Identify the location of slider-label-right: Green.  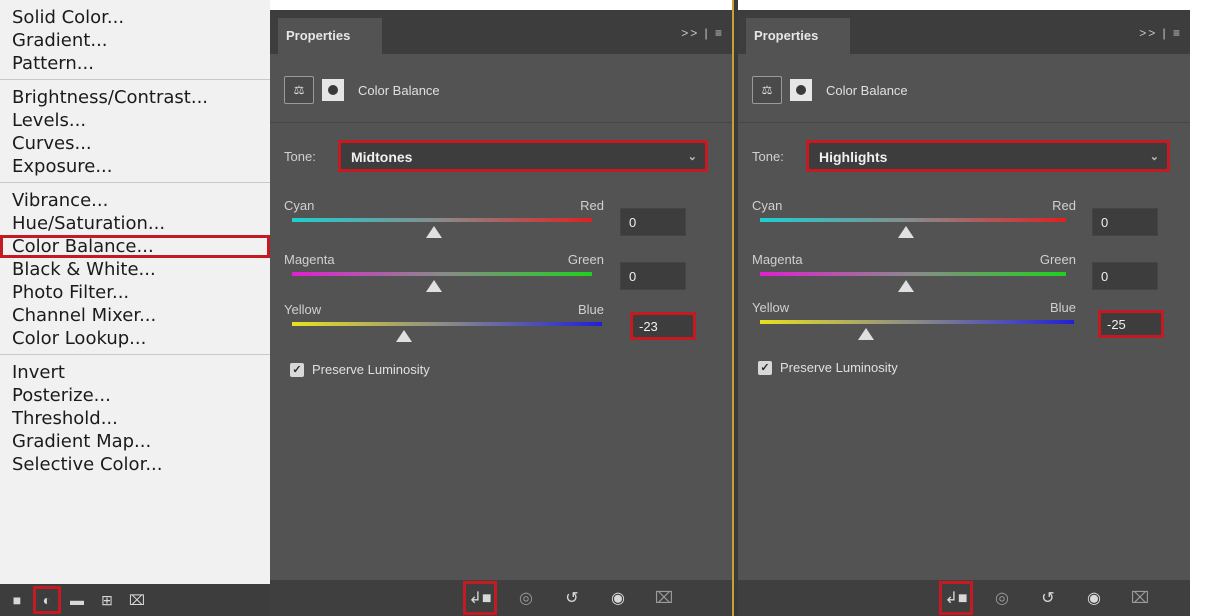
(585, 259).